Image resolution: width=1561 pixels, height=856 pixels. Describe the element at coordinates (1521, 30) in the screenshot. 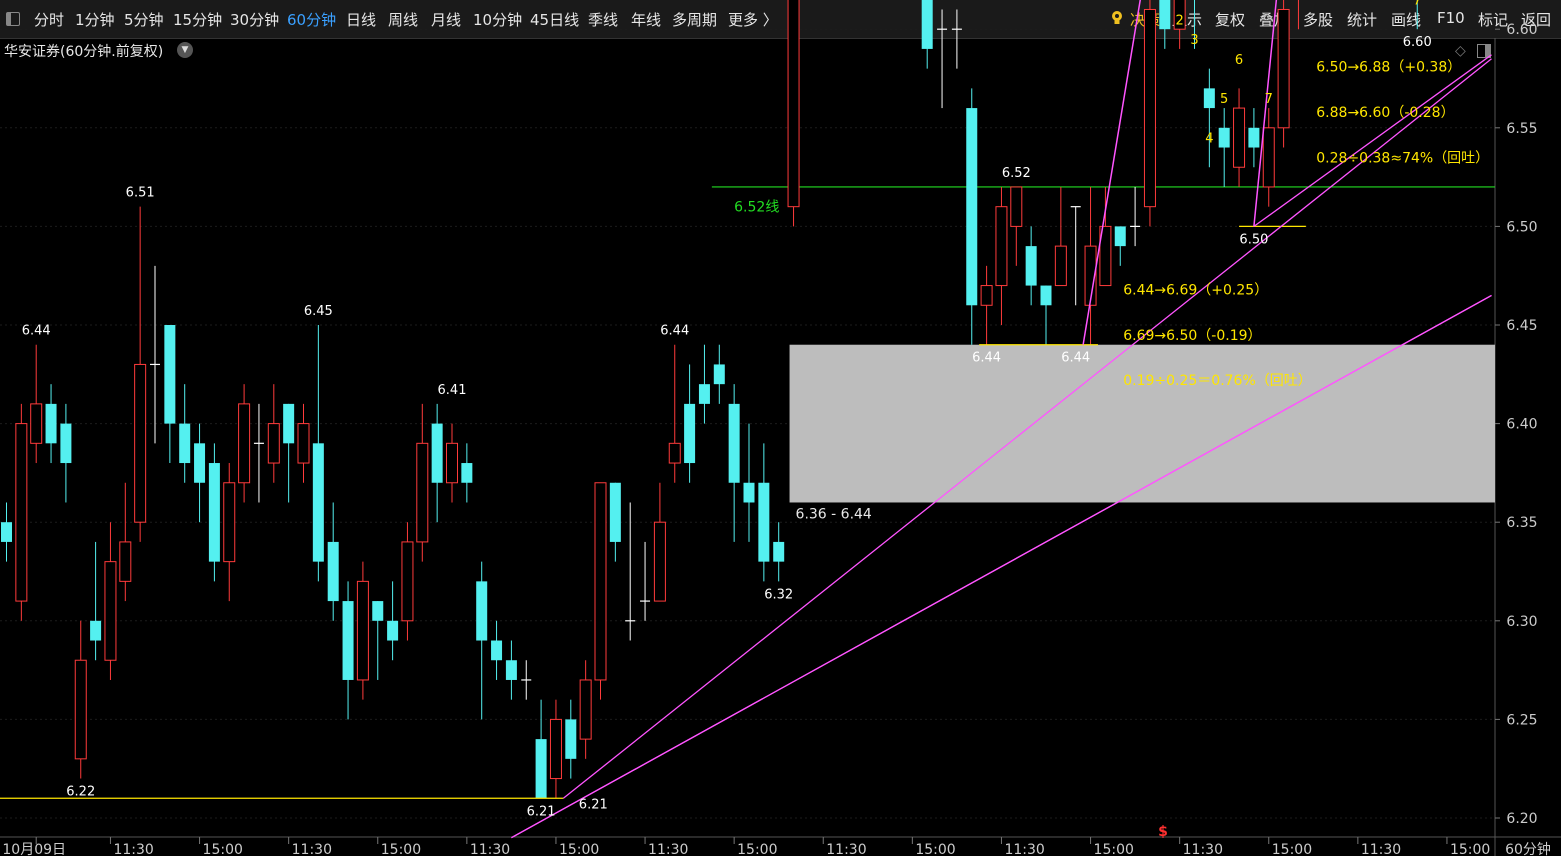

I see `y-tick-label: 6.60` at that location.